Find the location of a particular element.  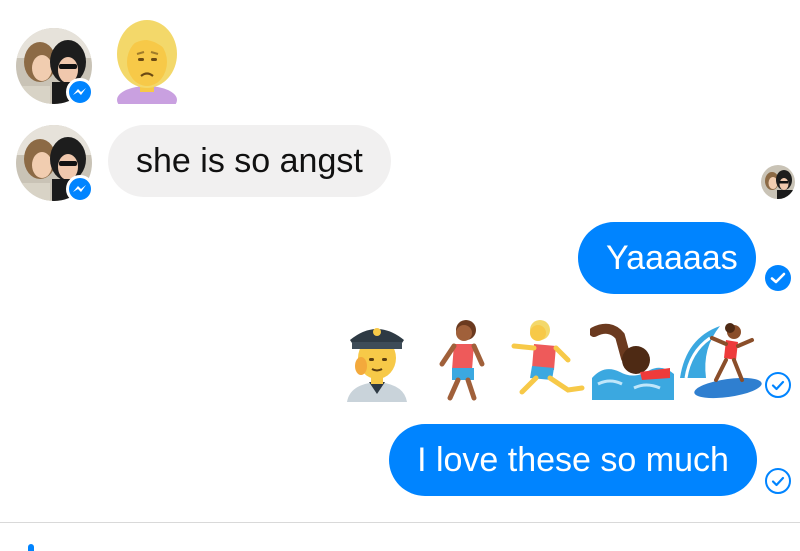

incoming-message-bubble: she is so angst is located at coordinates (249, 161).